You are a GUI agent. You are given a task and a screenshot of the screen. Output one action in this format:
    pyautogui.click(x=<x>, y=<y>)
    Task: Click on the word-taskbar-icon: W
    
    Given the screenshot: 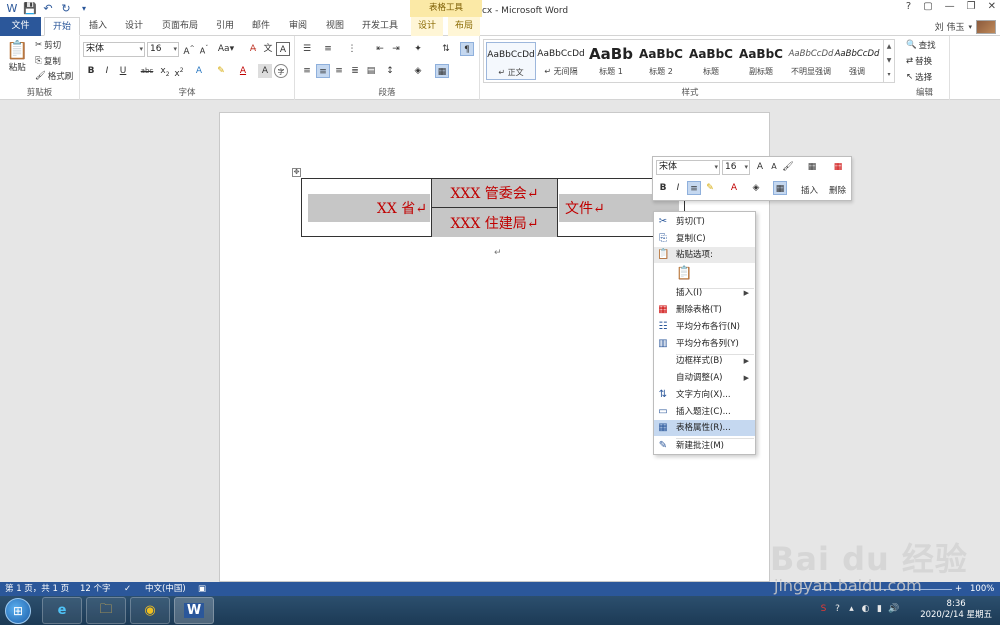 What is the action you would take?
    pyautogui.click(x=194, y=610)
    